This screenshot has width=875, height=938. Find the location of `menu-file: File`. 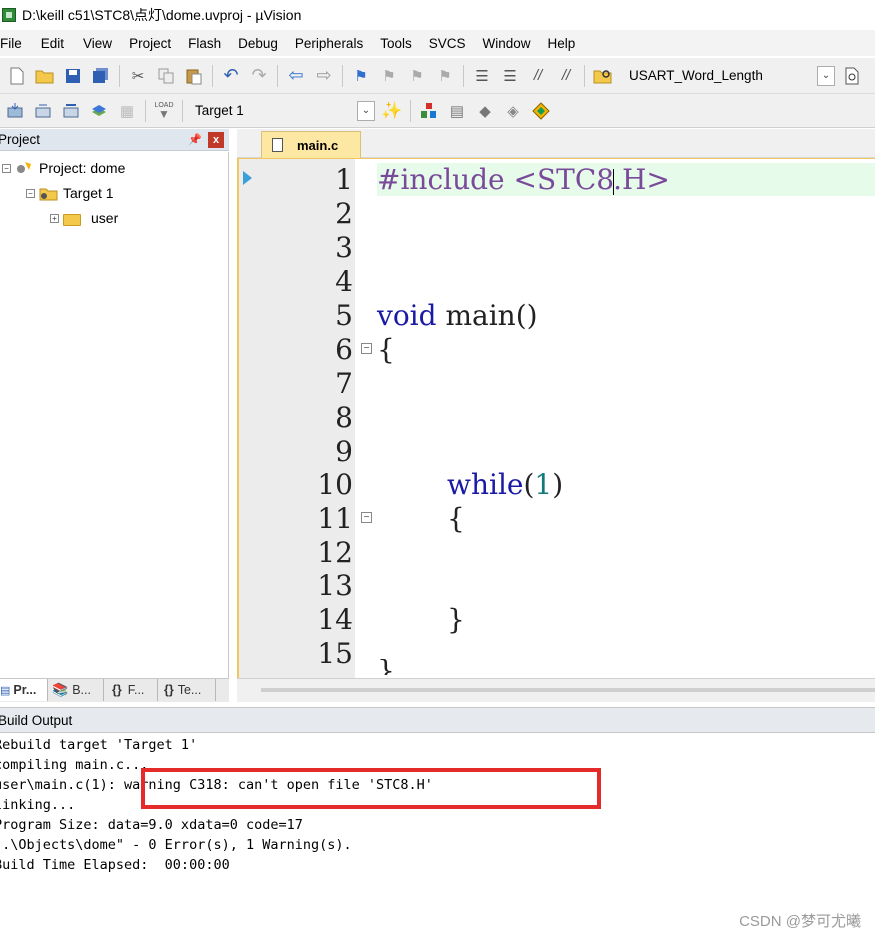

menu-file: File is located at coordinates (15, 43).